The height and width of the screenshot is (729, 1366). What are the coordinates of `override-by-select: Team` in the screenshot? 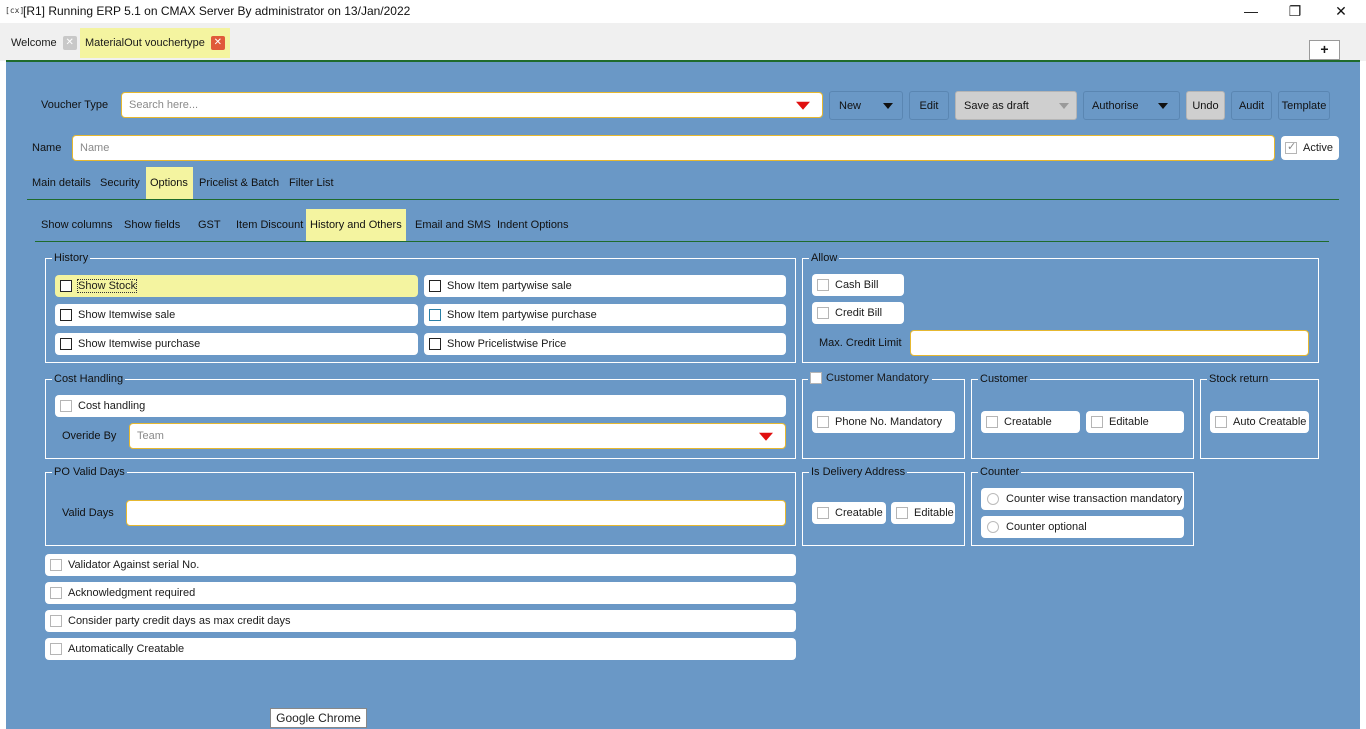 It's located at (457, 436).